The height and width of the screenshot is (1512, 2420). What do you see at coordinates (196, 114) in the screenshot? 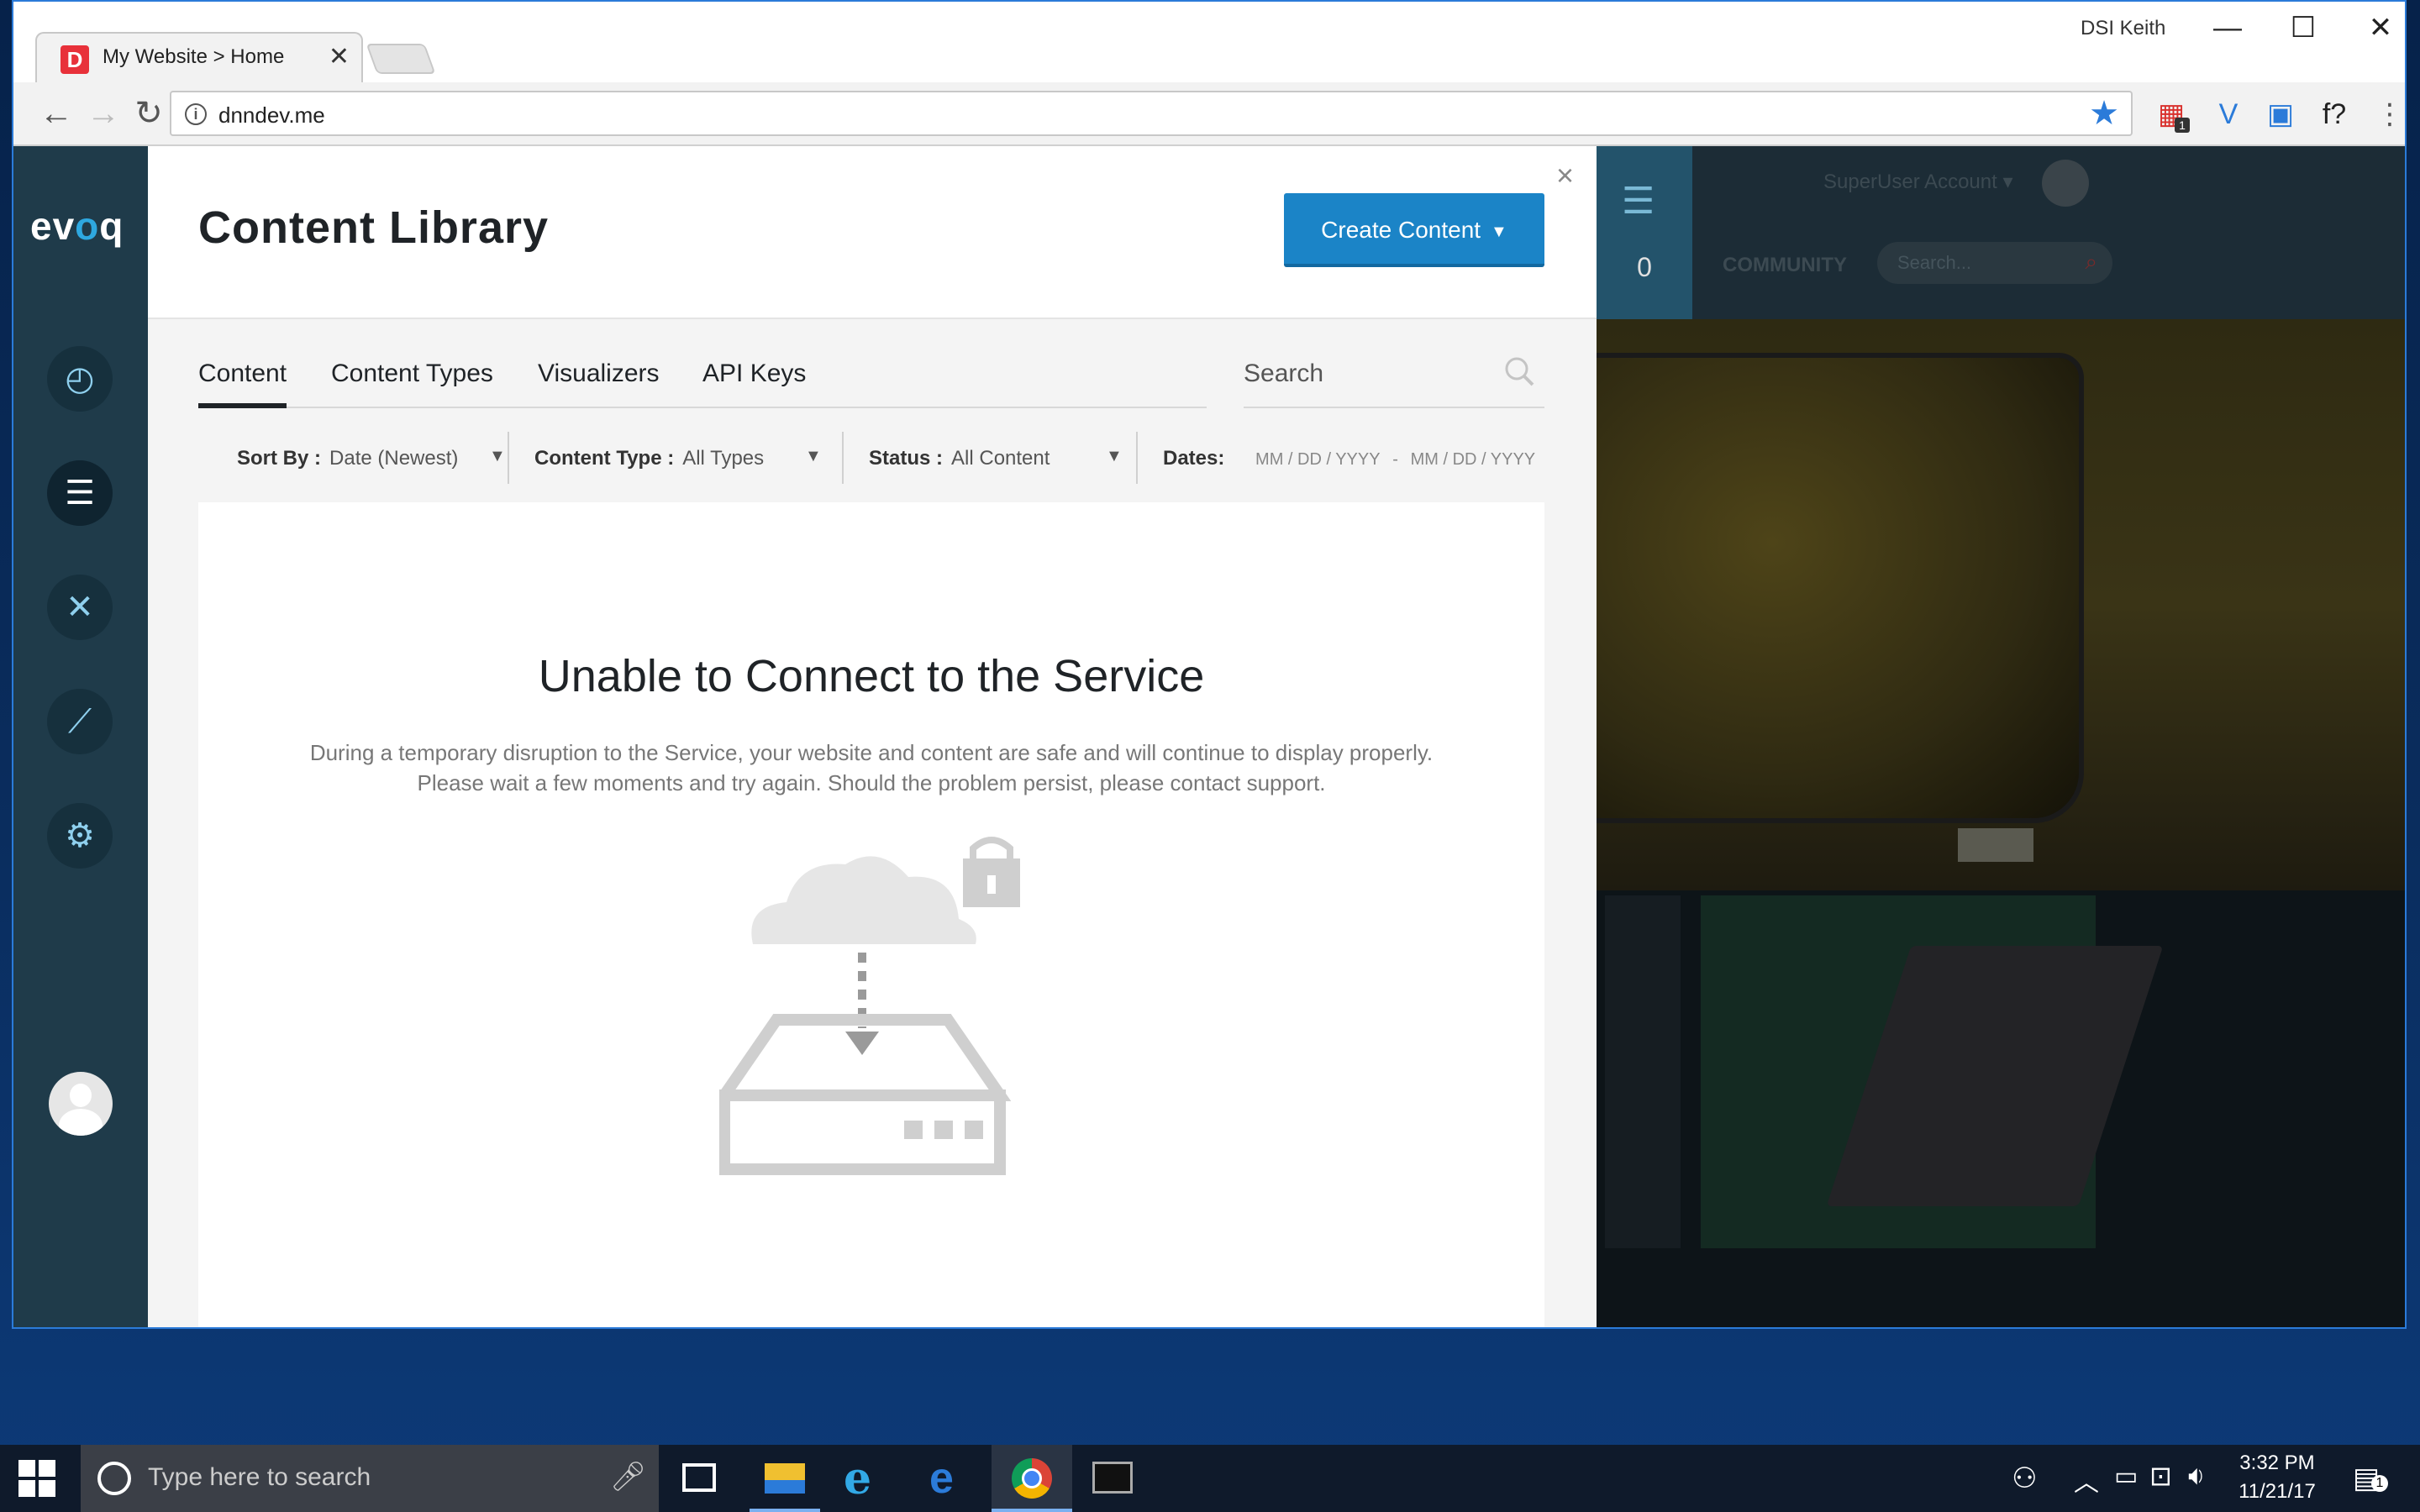
I see `site-info-icon: i` at bounding box center [196, 114].